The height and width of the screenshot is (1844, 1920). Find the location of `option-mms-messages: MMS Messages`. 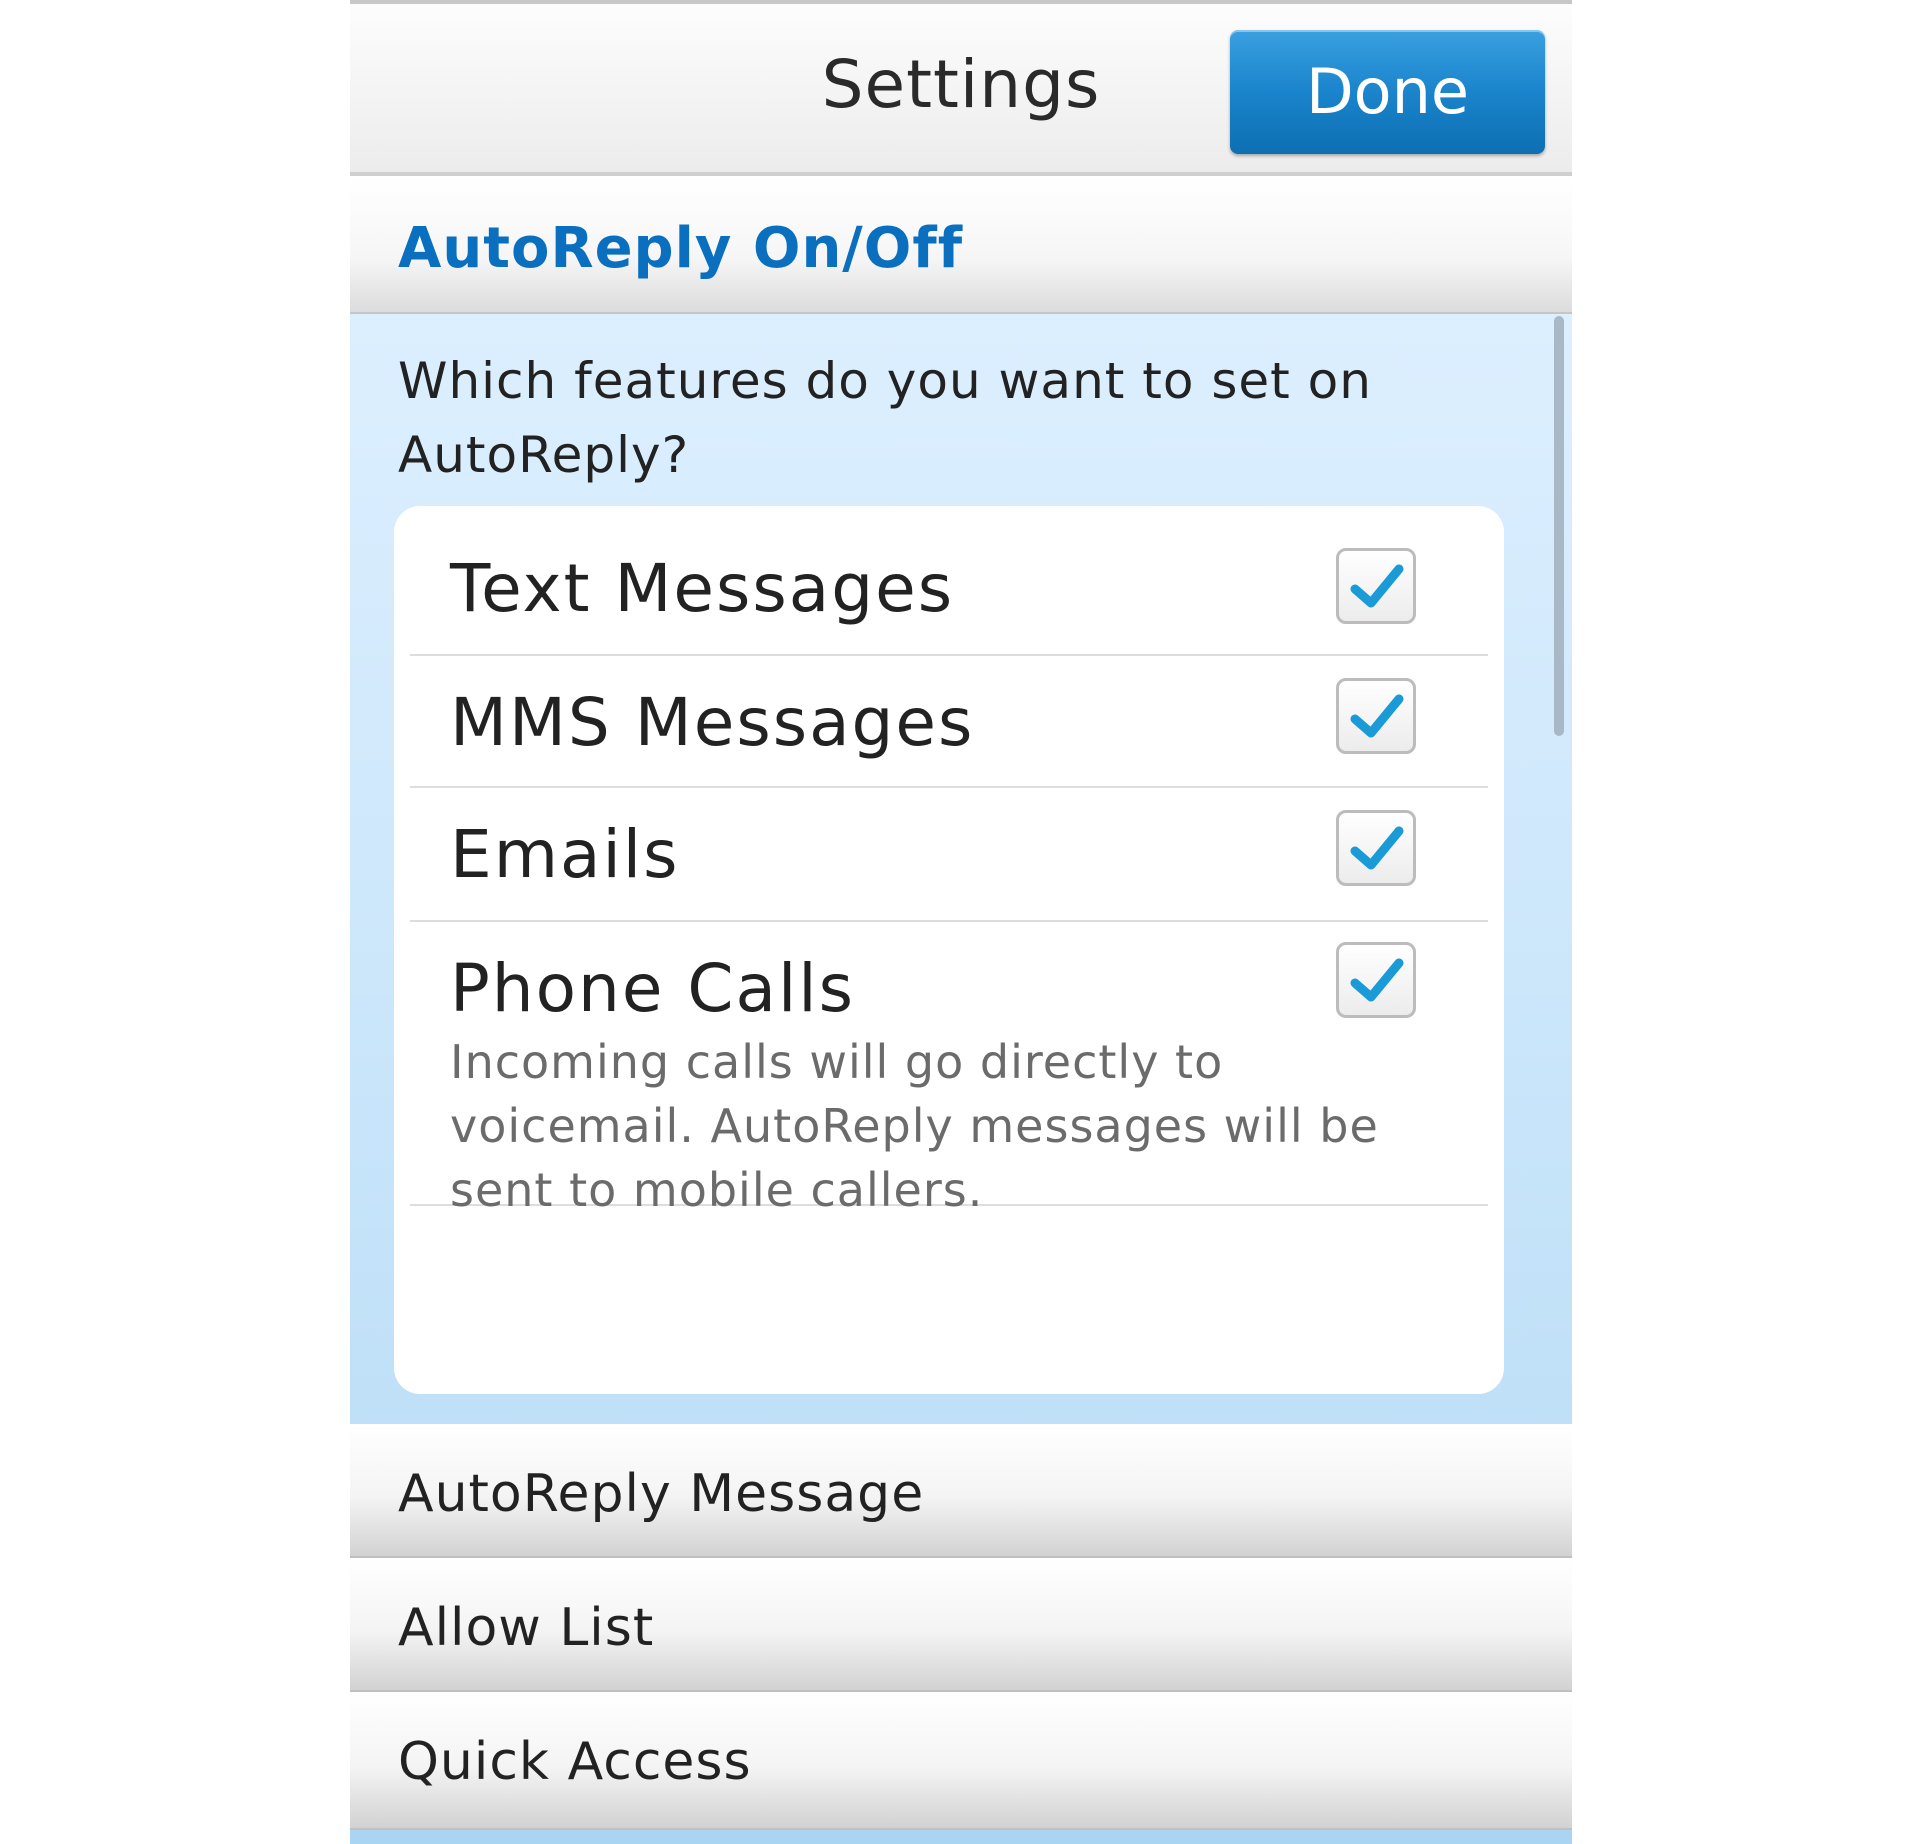

option-mms-messages: MMS Messages is located at coordinates (949, 722).